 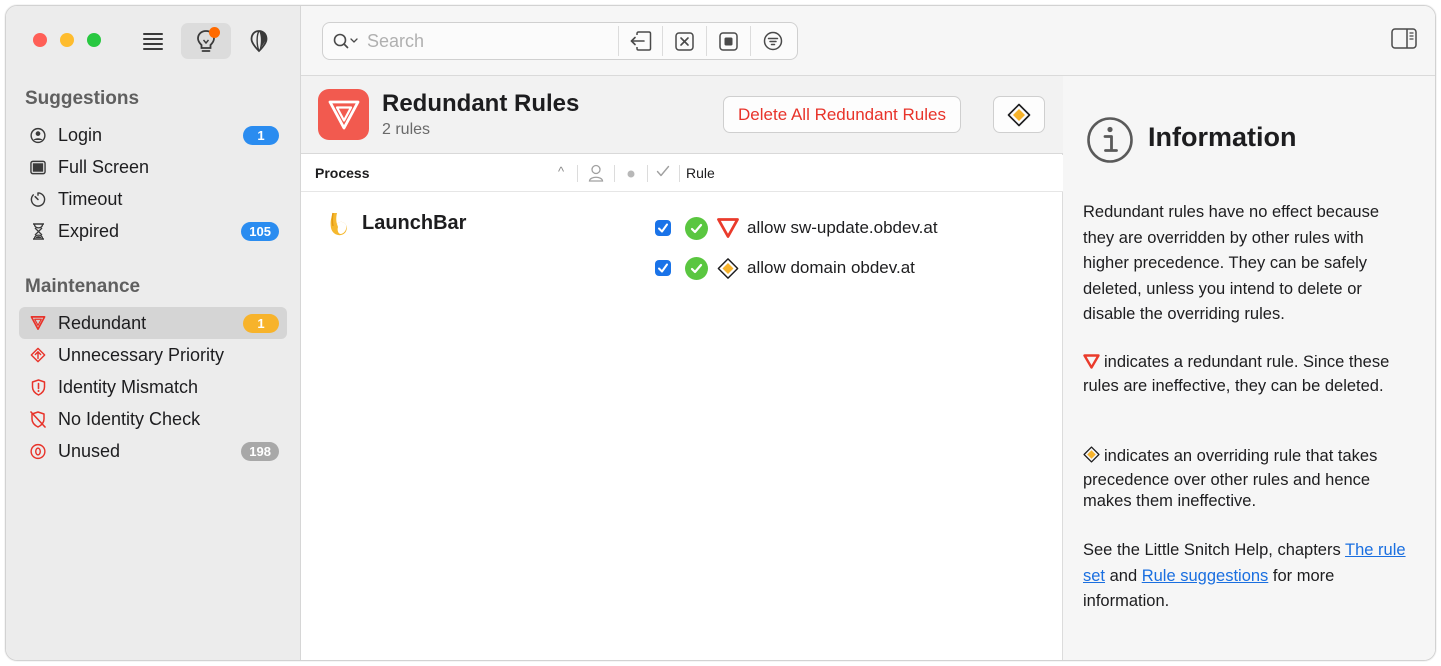 What do you see at coordinates (414, 223) in the screenshot?
I see `process-name: LaunchBar` at bounding box center [414, 223].